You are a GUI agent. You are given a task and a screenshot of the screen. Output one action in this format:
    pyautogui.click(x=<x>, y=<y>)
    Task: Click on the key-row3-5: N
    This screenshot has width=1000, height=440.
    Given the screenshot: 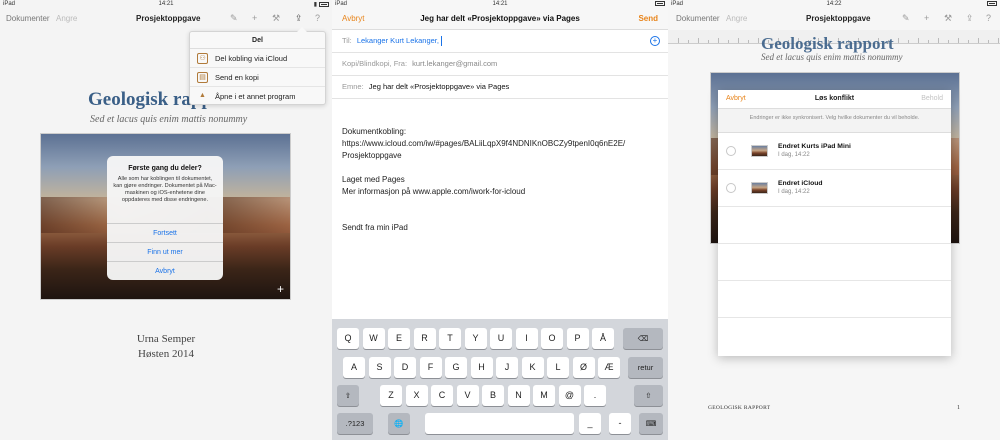 What is the action you would take?
    pyautogui.click(x=518, y=395)
    